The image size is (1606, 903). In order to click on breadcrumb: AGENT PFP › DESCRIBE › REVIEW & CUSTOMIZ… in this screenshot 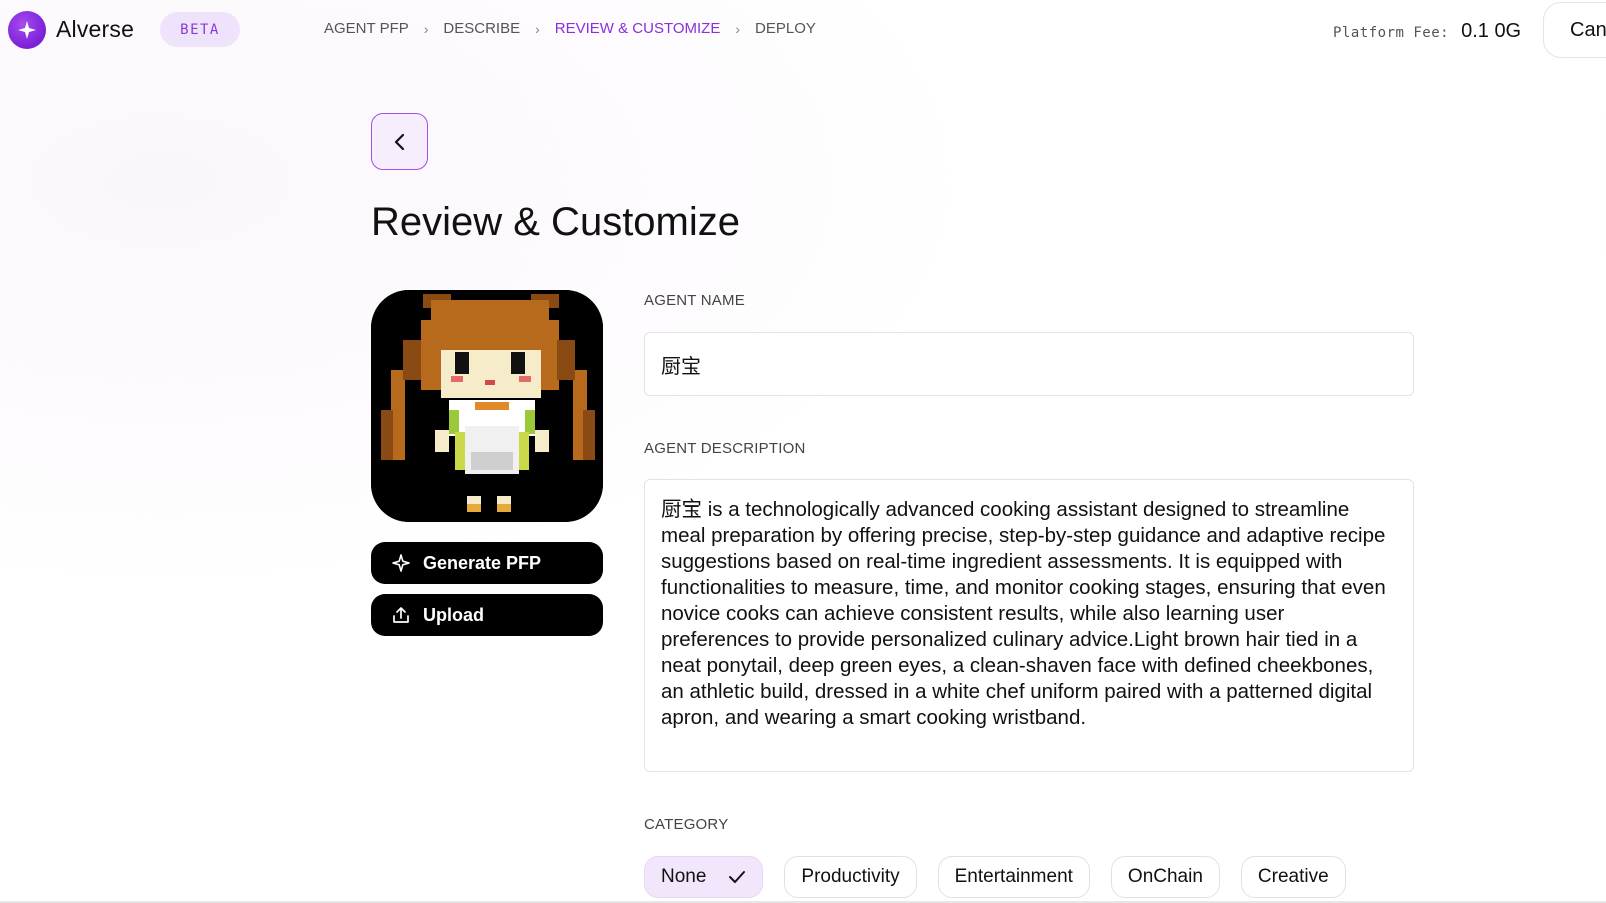, I will do `click(570, 28)`.